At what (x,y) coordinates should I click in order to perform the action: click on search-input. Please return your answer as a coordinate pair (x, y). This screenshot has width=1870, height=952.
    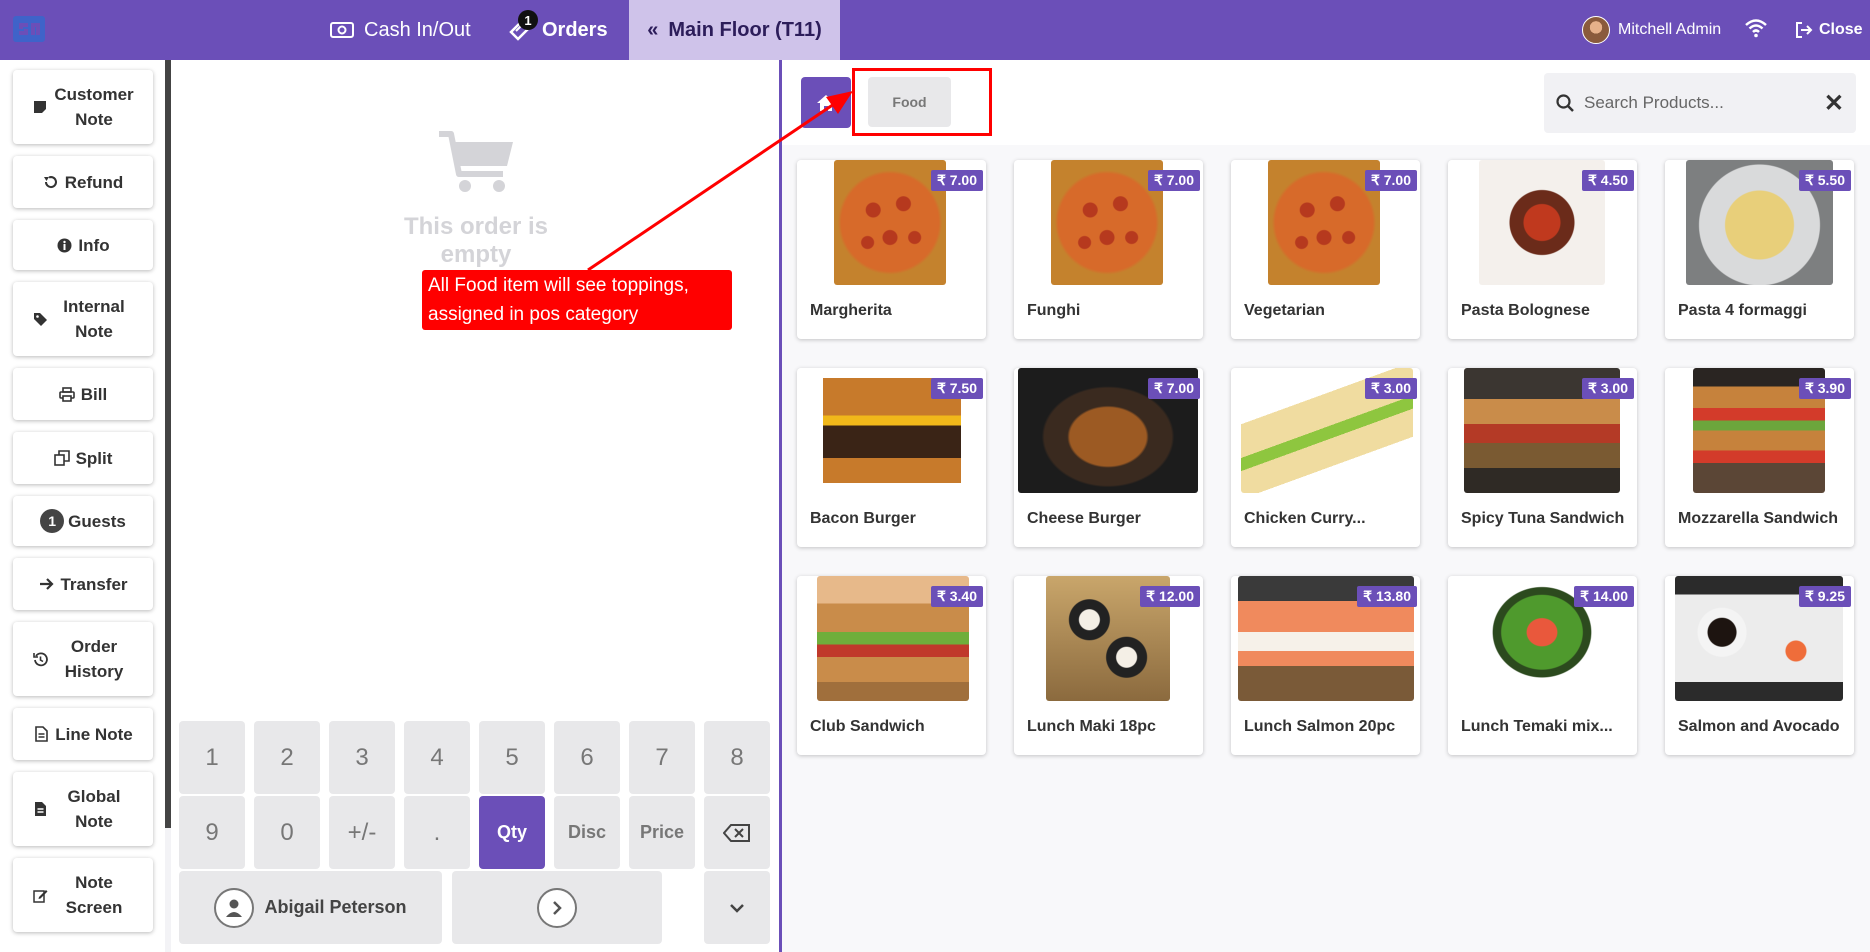
    Looking at the image, I should click on (1699, 103).